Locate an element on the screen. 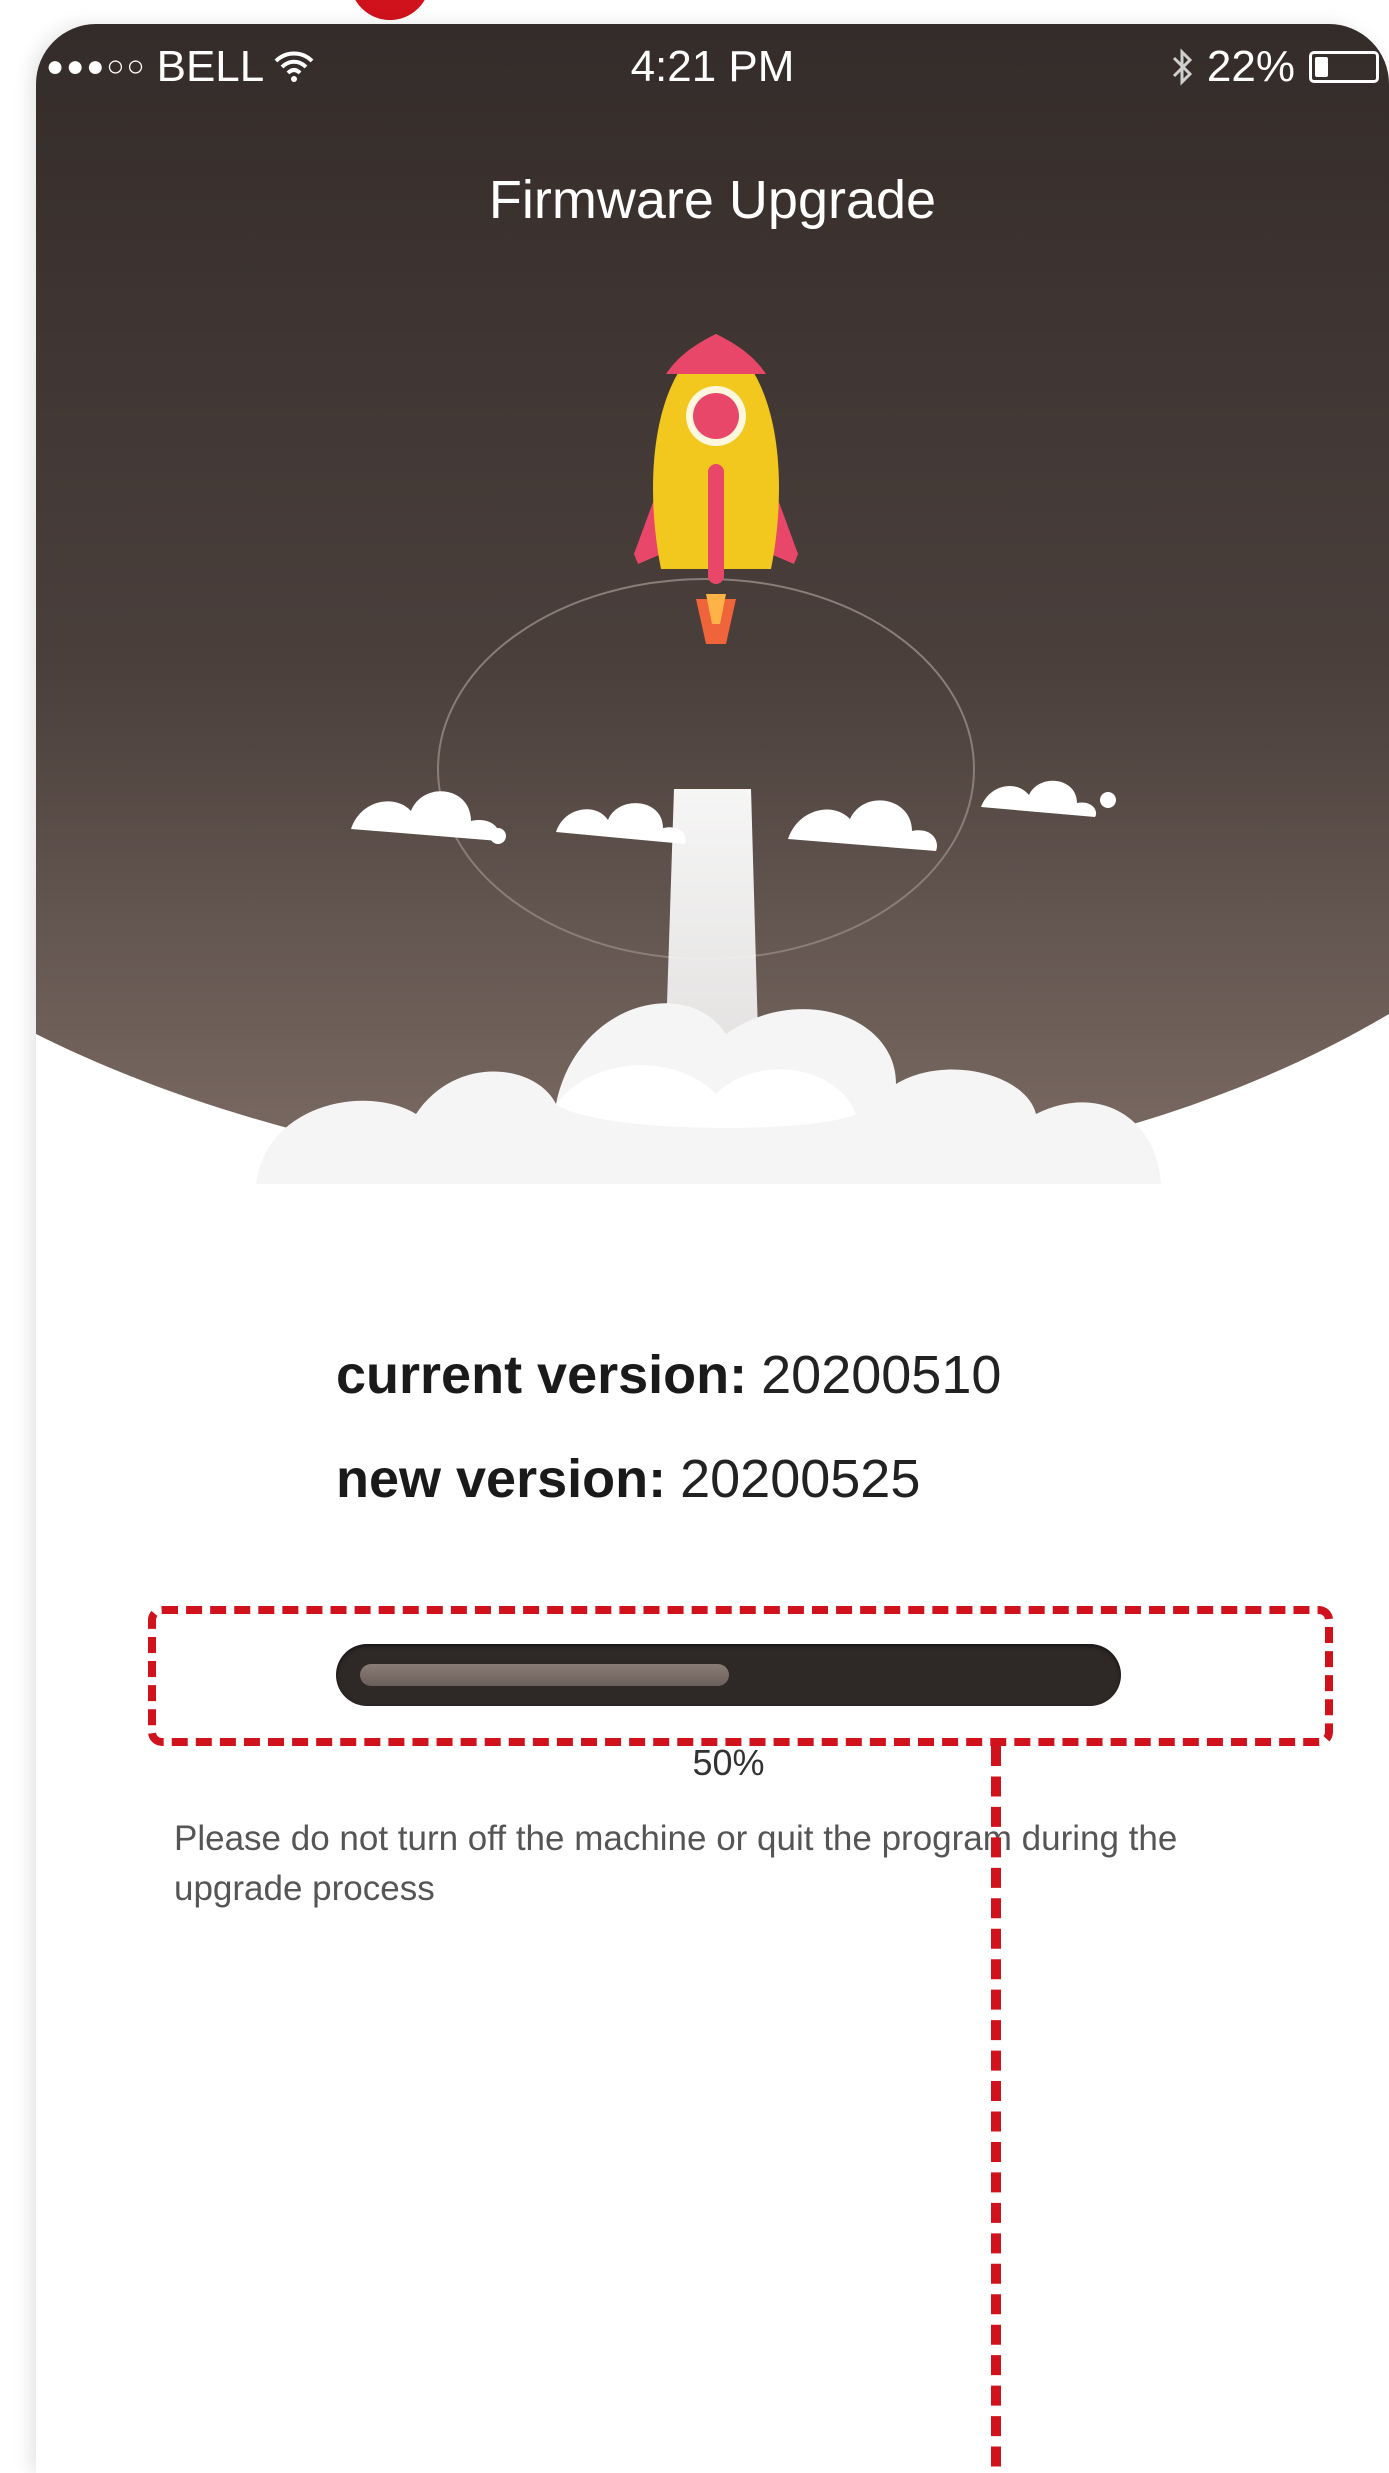  annotation-marker is located at coordinates (390, 10).